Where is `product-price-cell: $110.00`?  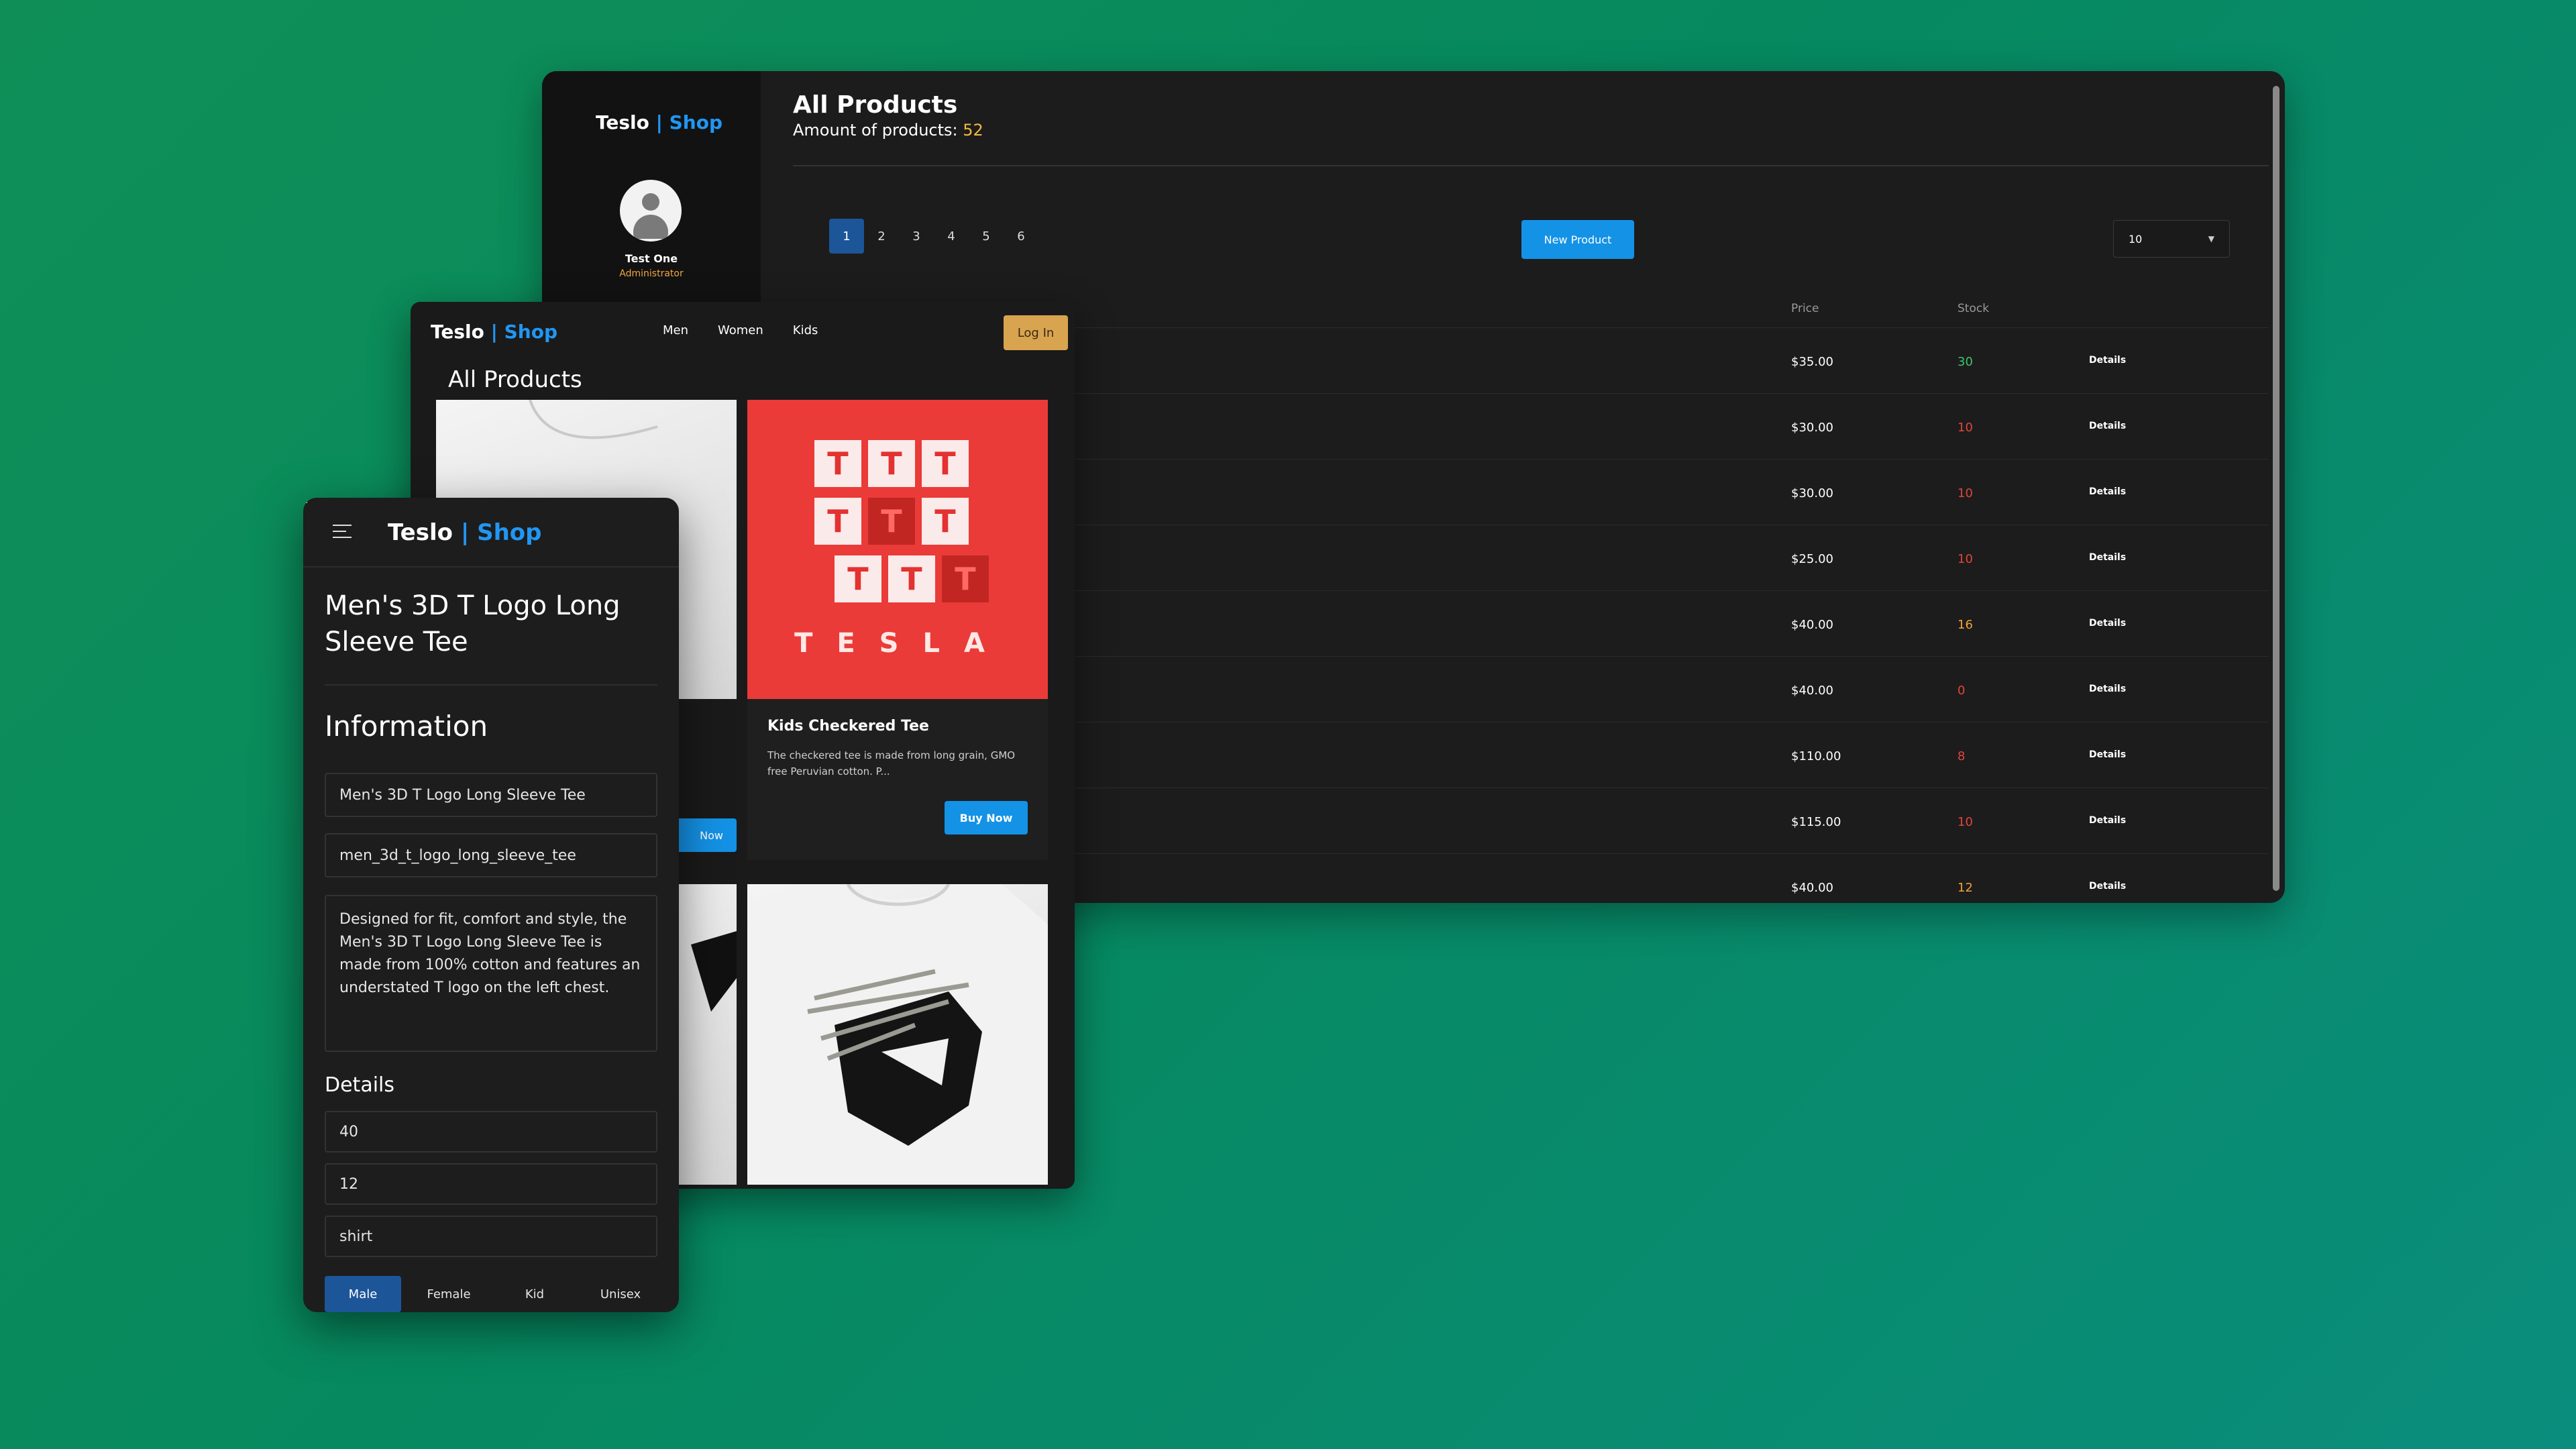 product-price-cell: $110.00 is located at coordinates (1816, 756).